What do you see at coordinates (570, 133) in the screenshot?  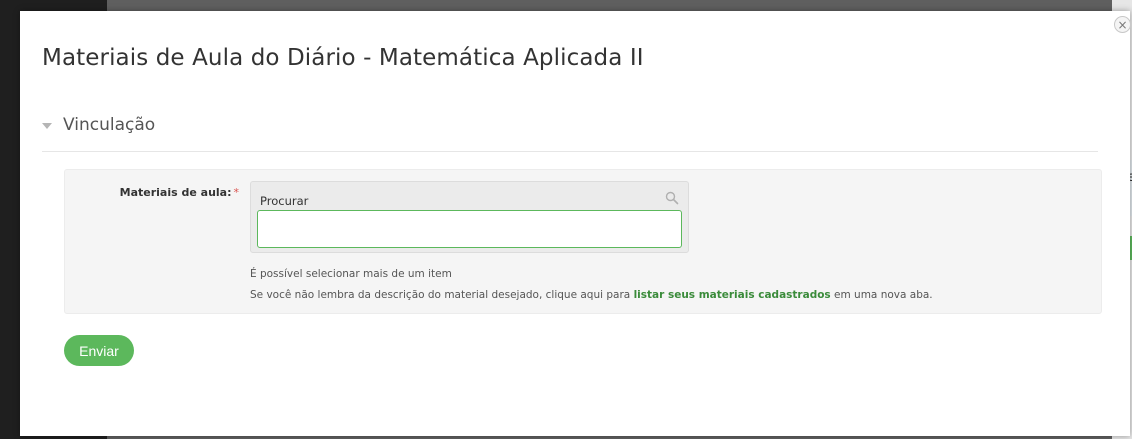 I see `fieldset-vinculacao: Vinculação` at bounding box center [570, 133].